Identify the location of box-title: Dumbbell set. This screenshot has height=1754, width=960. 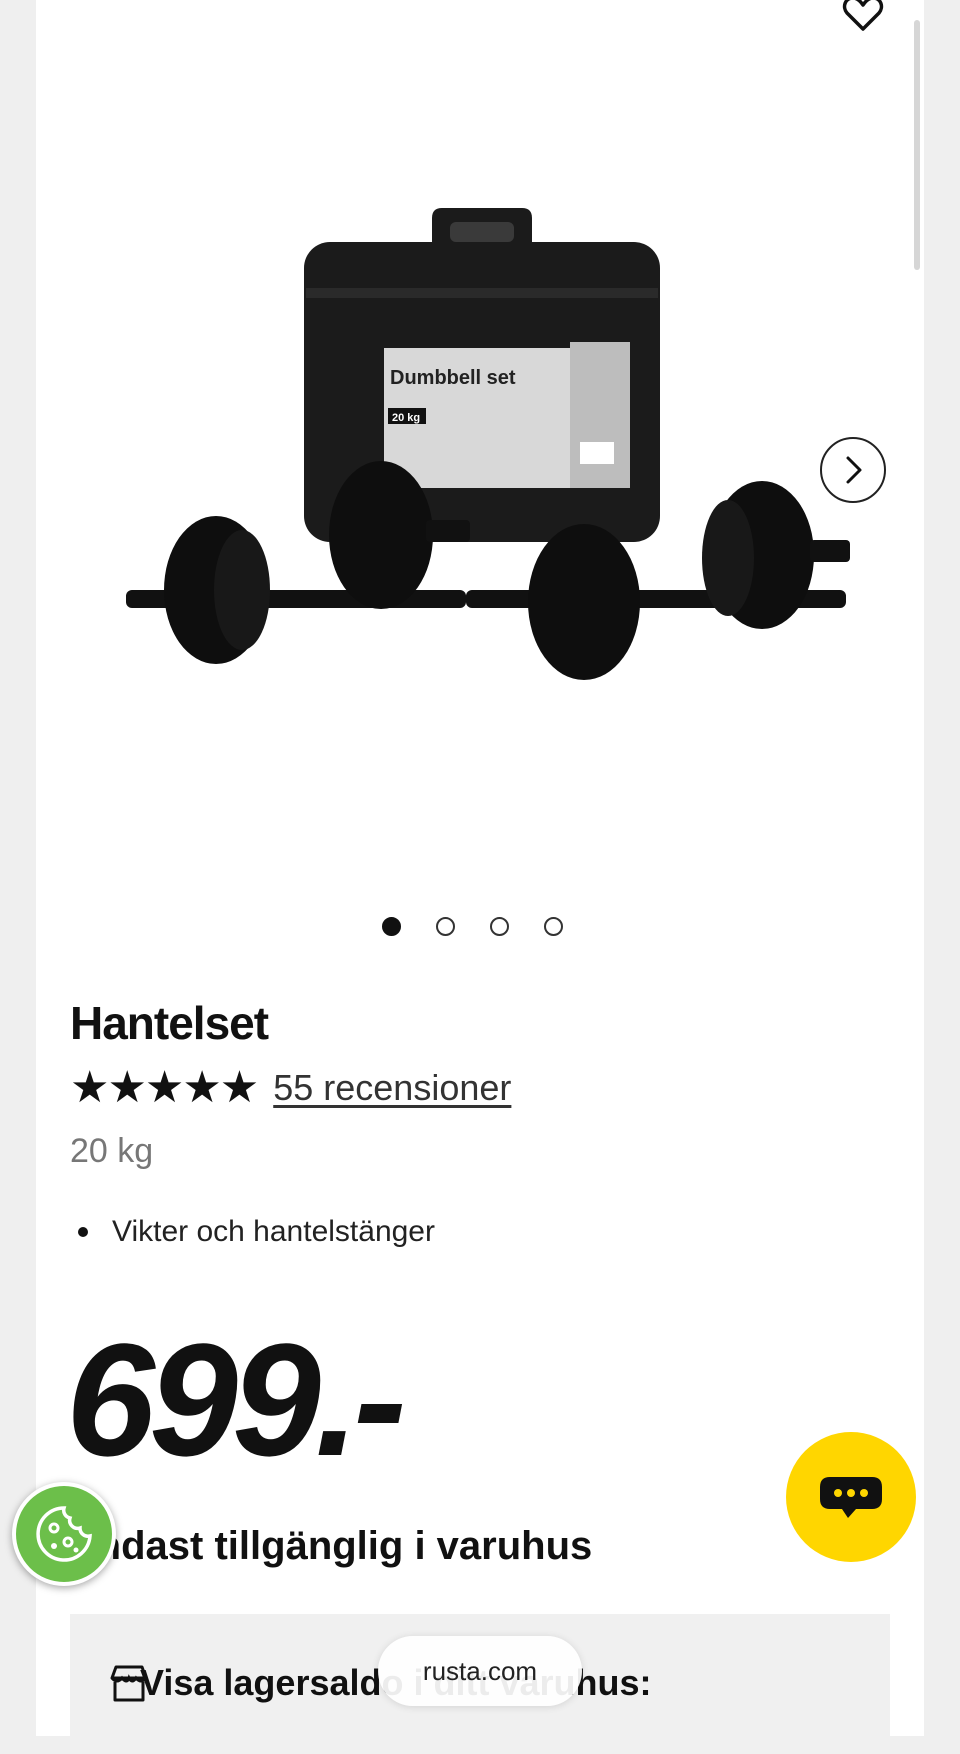
(453, 378).